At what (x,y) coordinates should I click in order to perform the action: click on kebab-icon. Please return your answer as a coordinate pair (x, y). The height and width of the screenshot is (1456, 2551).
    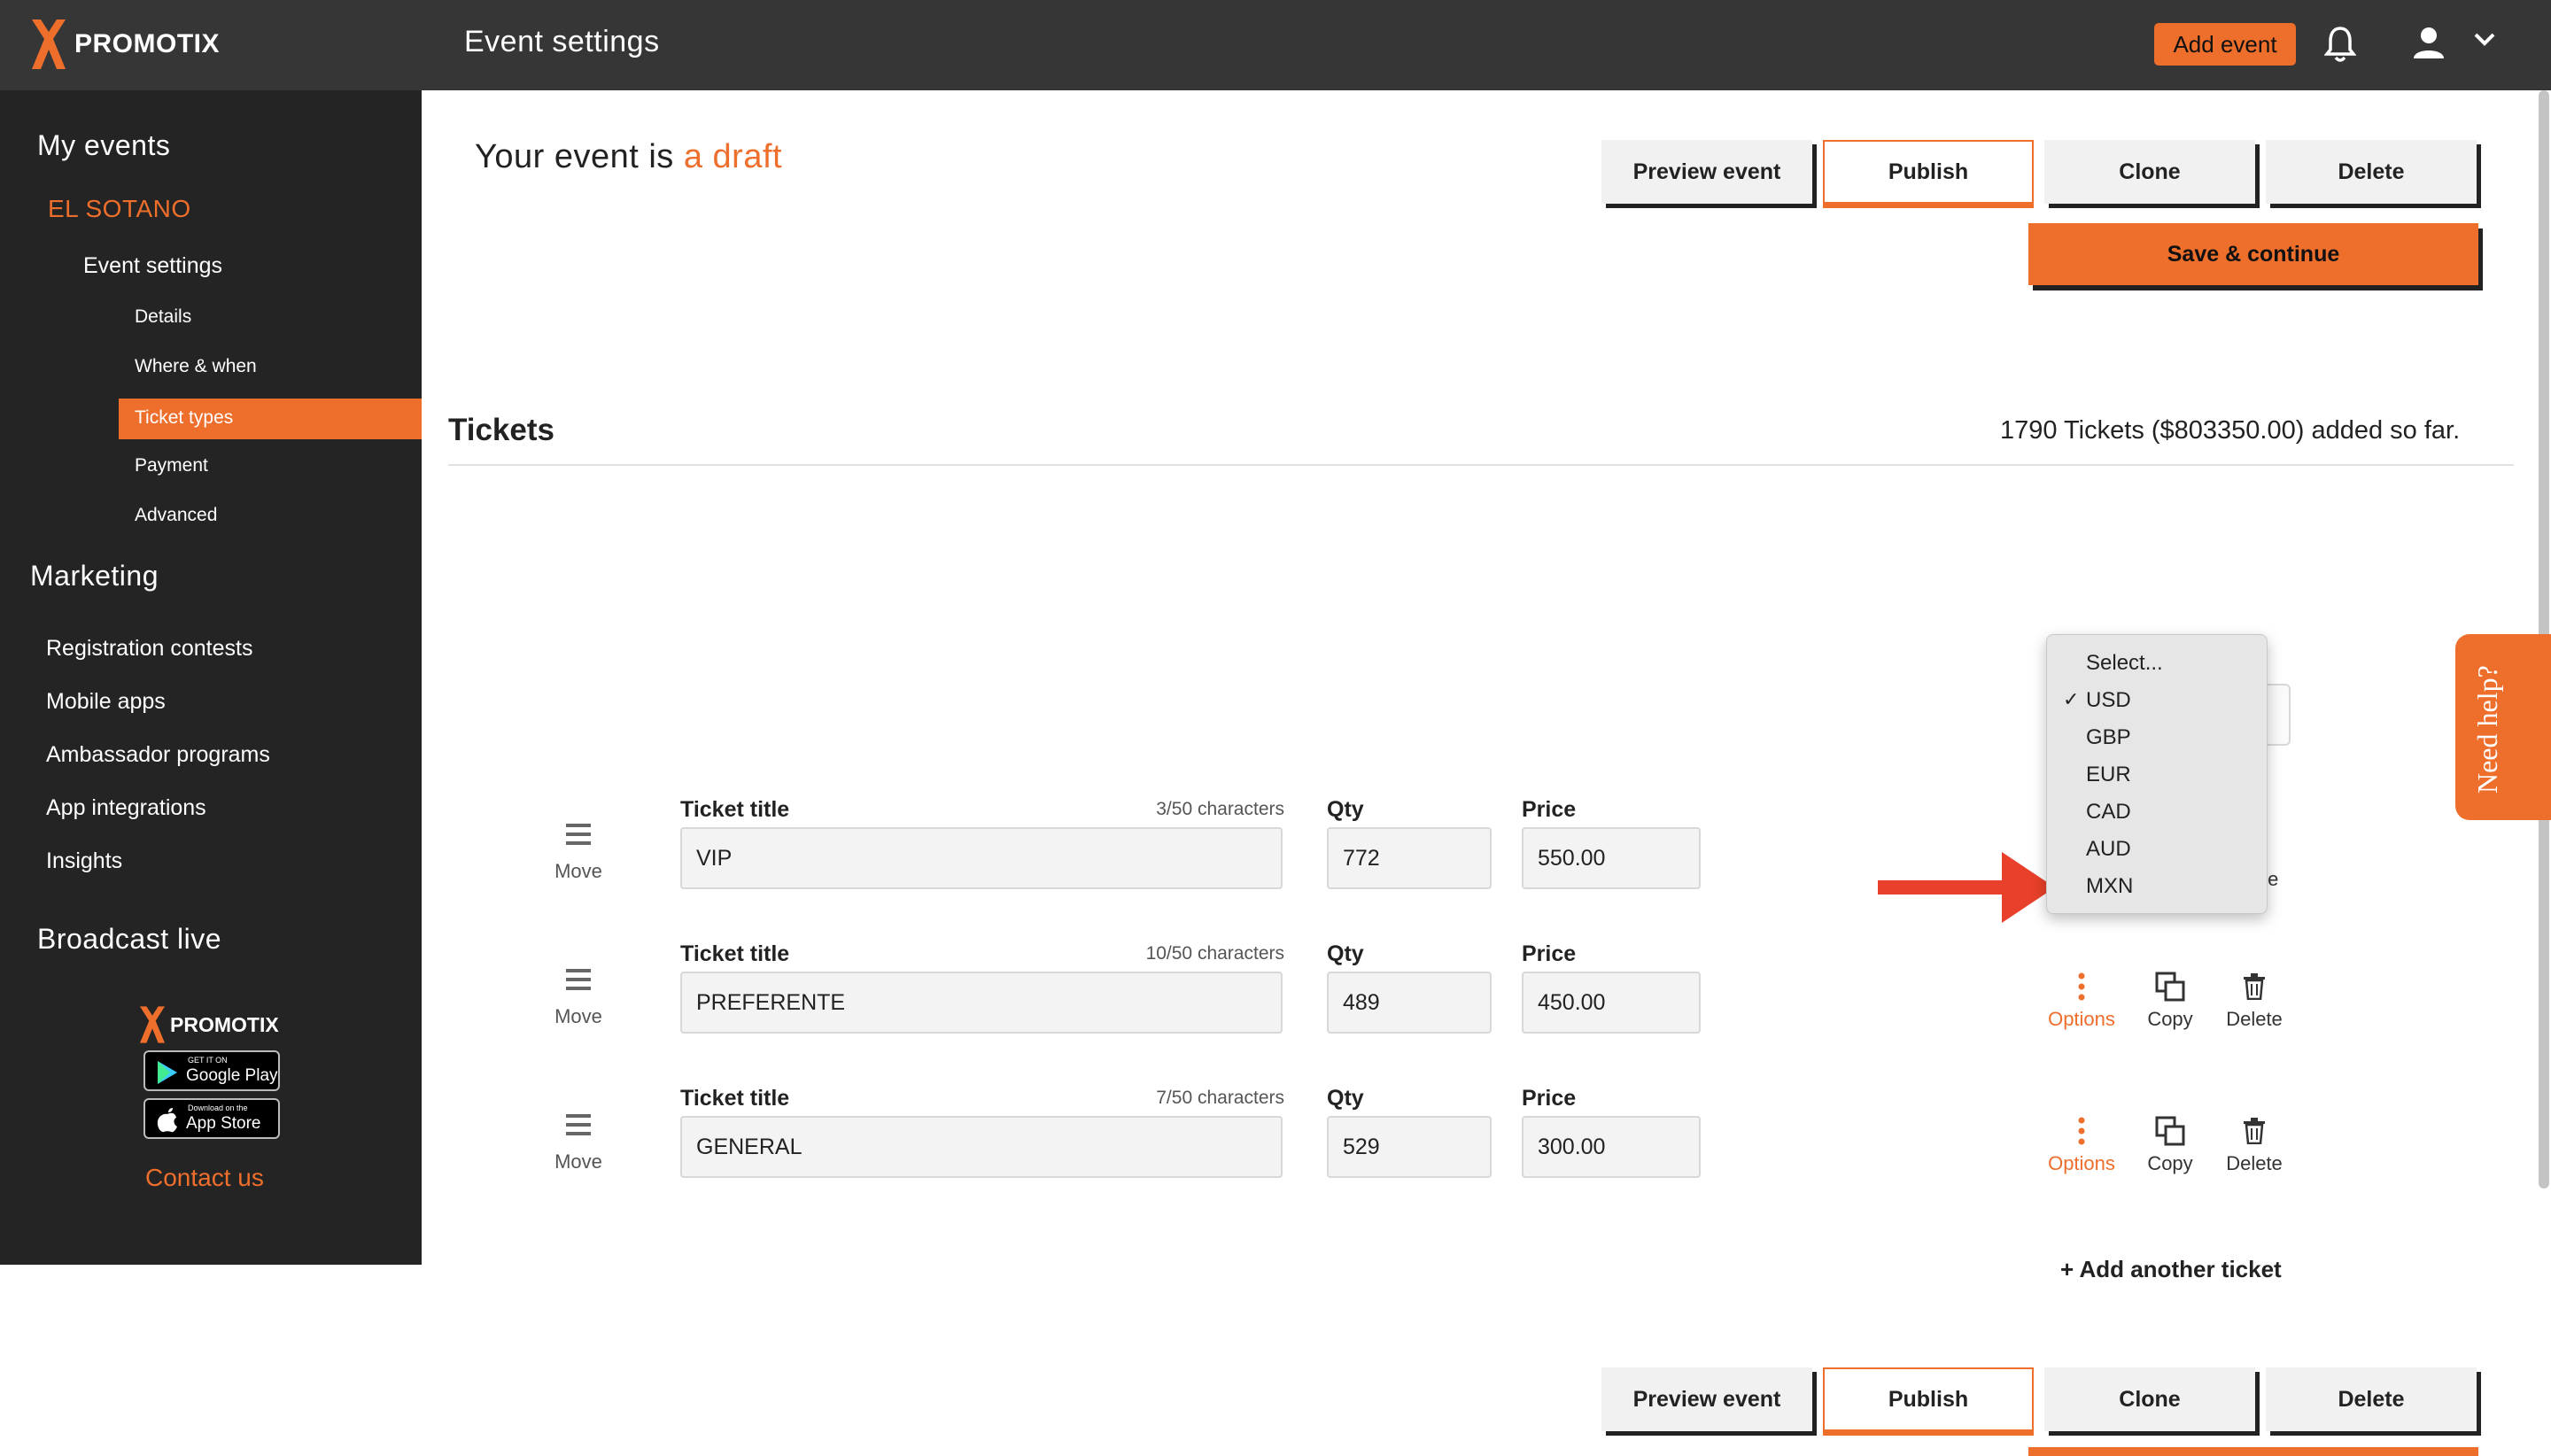
    Looking at the image, I should click on (2081, 986).